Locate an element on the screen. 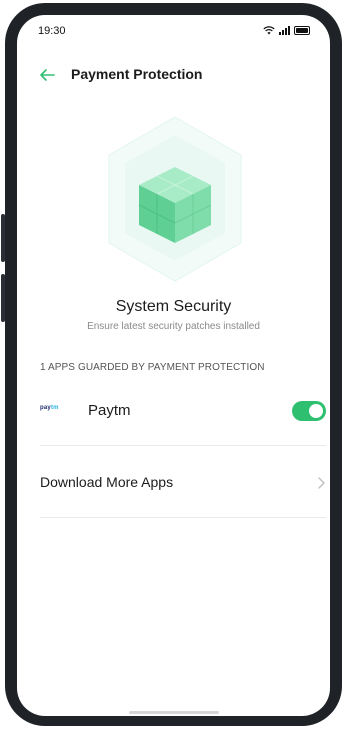 The height and width of the screenshot is (729, 347). hero-subtitle: Ensure latest security patches installed is located at coordinates (173, 326).